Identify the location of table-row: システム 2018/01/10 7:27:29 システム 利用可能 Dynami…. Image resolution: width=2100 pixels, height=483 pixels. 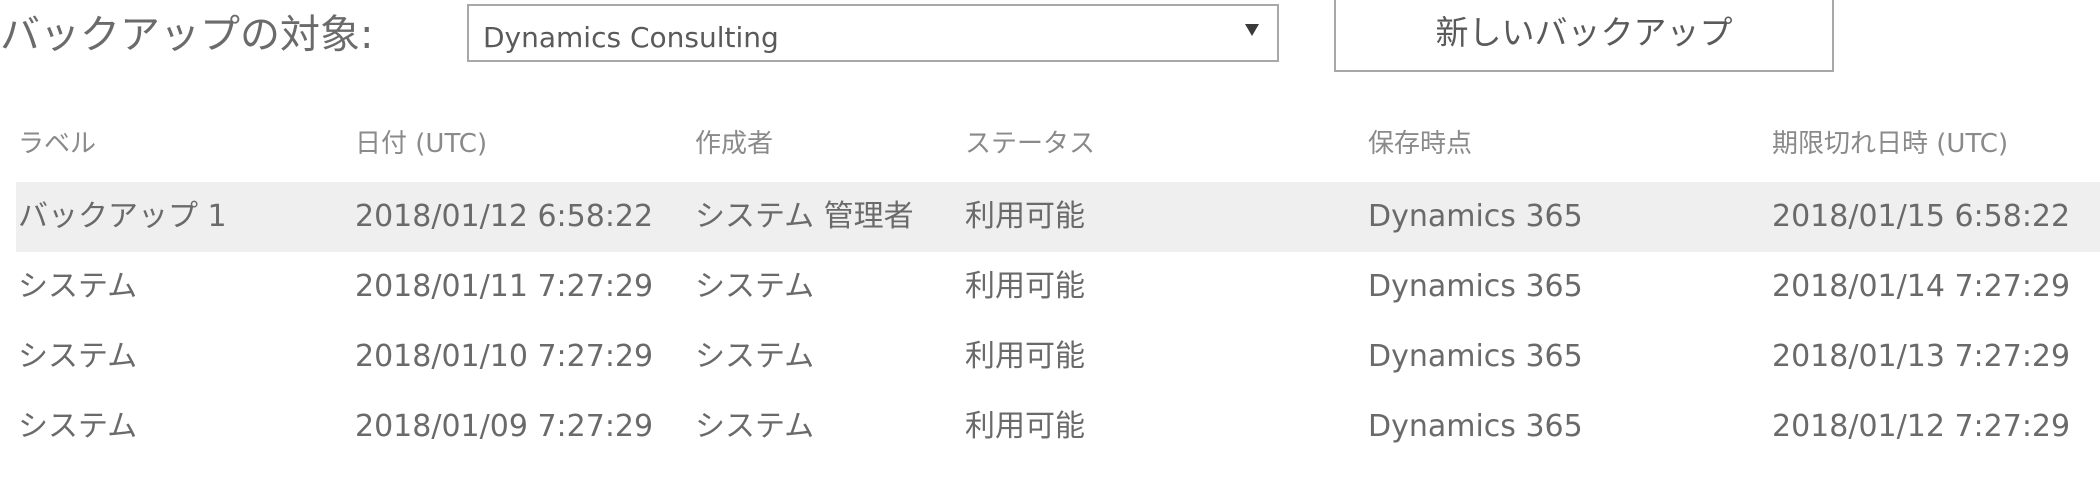
(1050, 357).